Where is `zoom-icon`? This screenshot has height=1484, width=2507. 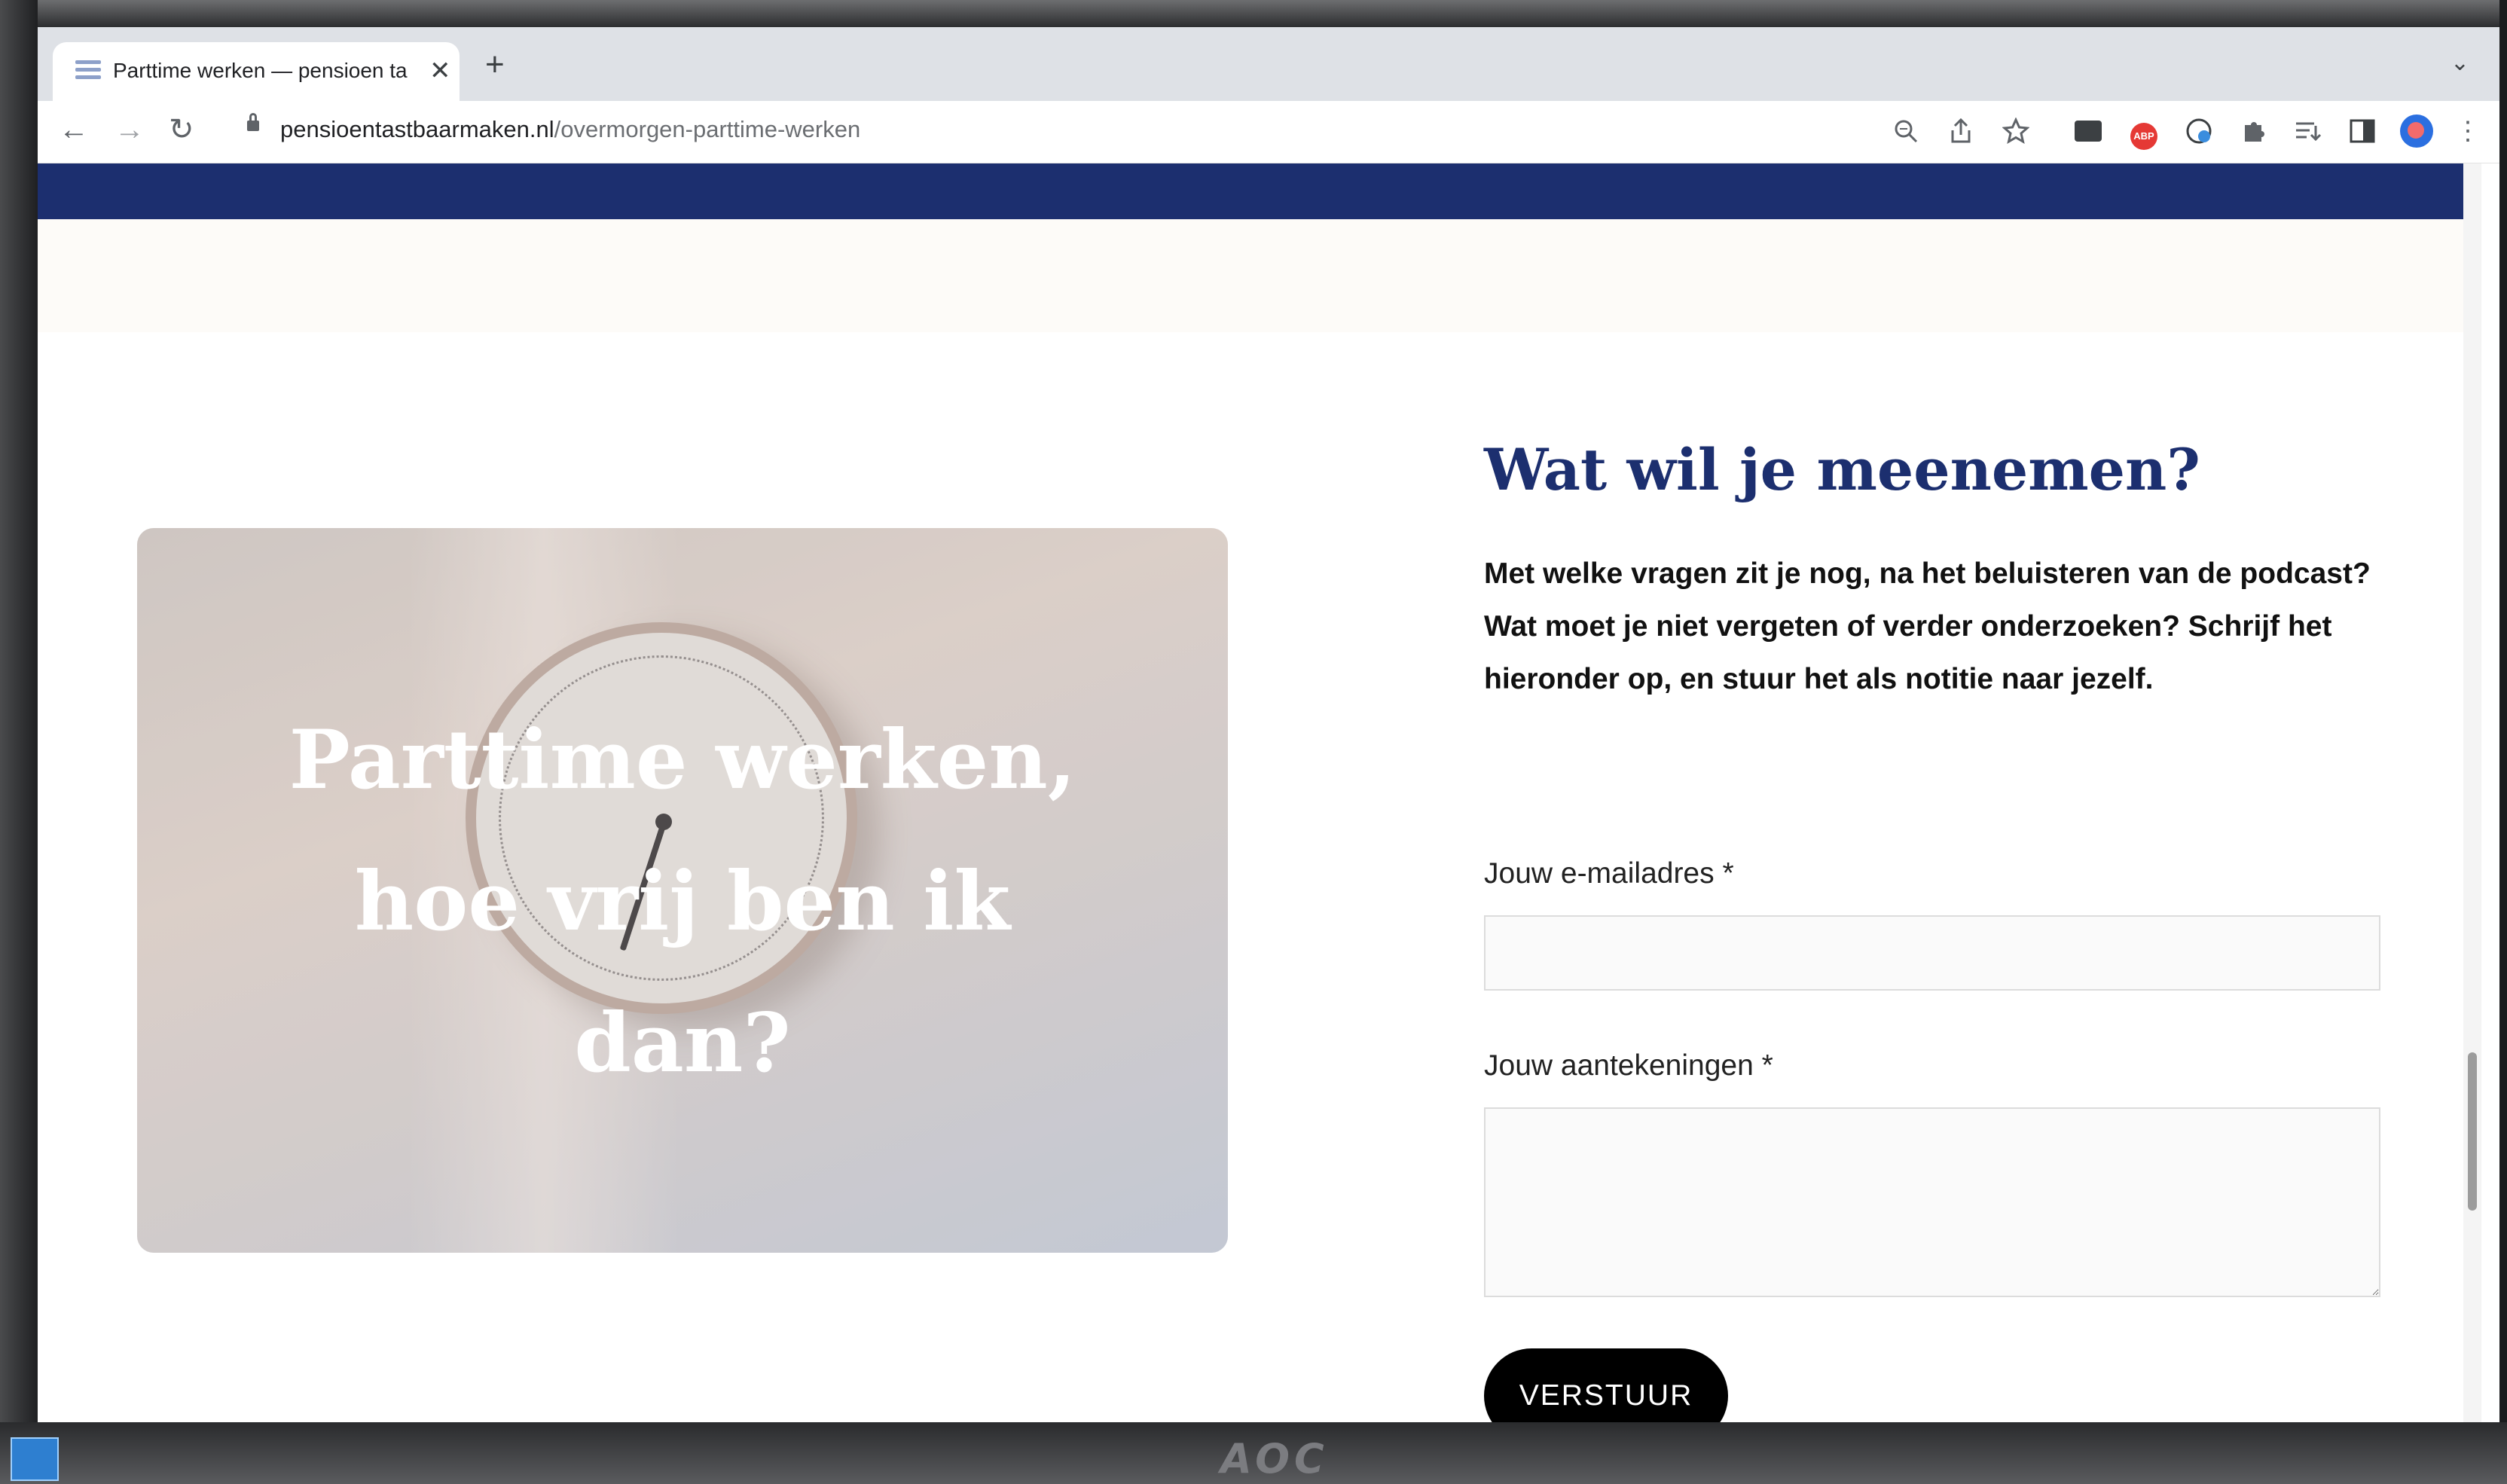
zoom-icon is located at coordinates (1906, 131).